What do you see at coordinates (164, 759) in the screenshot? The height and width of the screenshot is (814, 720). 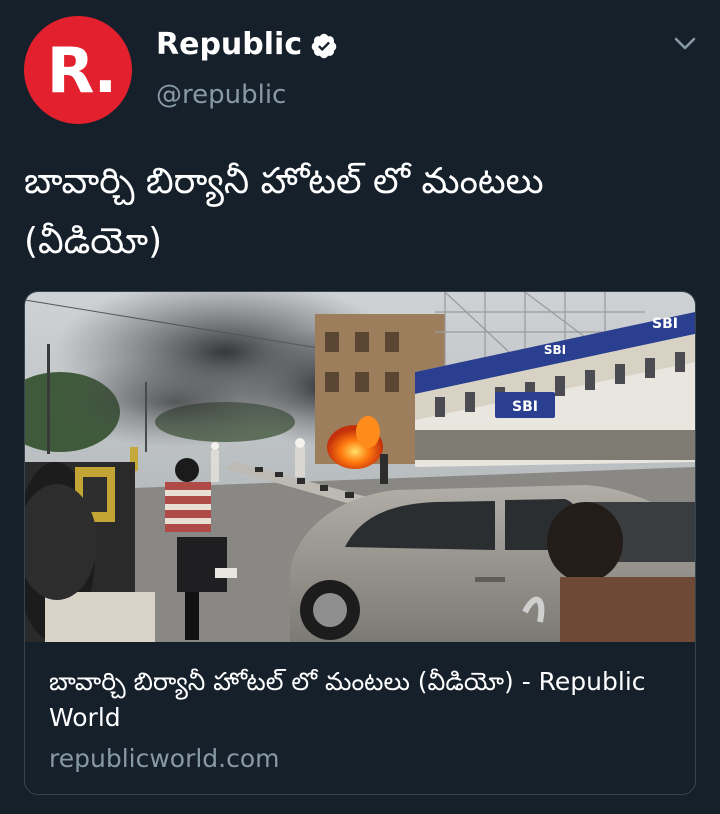 I see `card-domain: republicworld.com` at bounding box center [164, 759].